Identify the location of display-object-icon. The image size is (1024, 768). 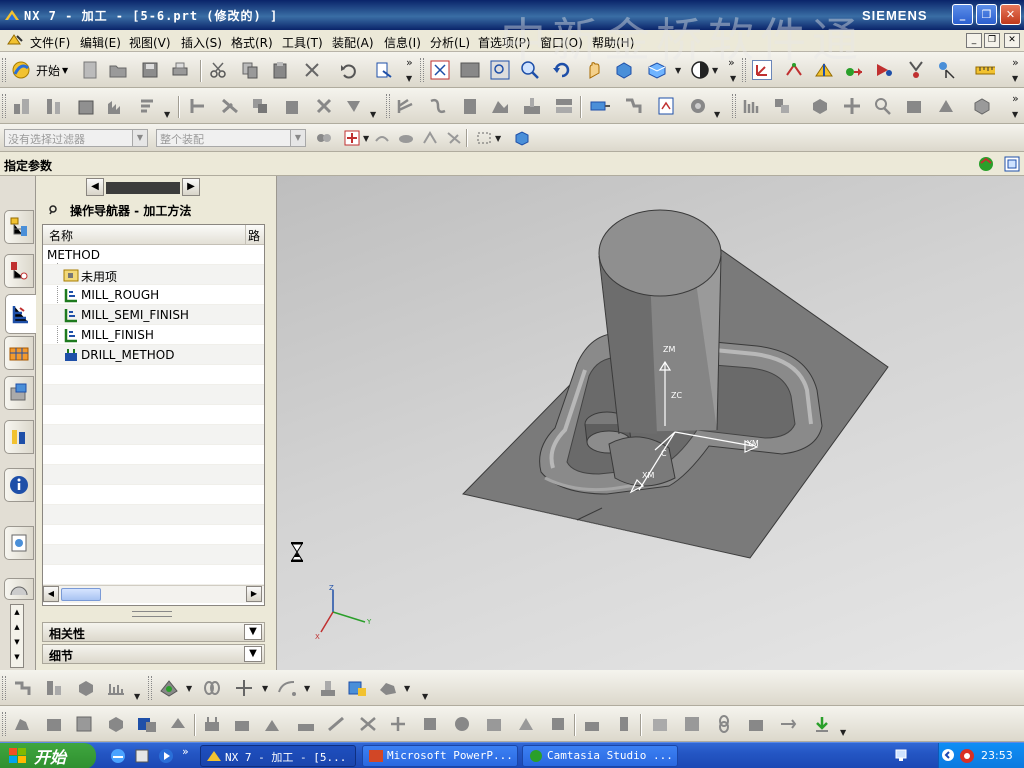
(354, 106).